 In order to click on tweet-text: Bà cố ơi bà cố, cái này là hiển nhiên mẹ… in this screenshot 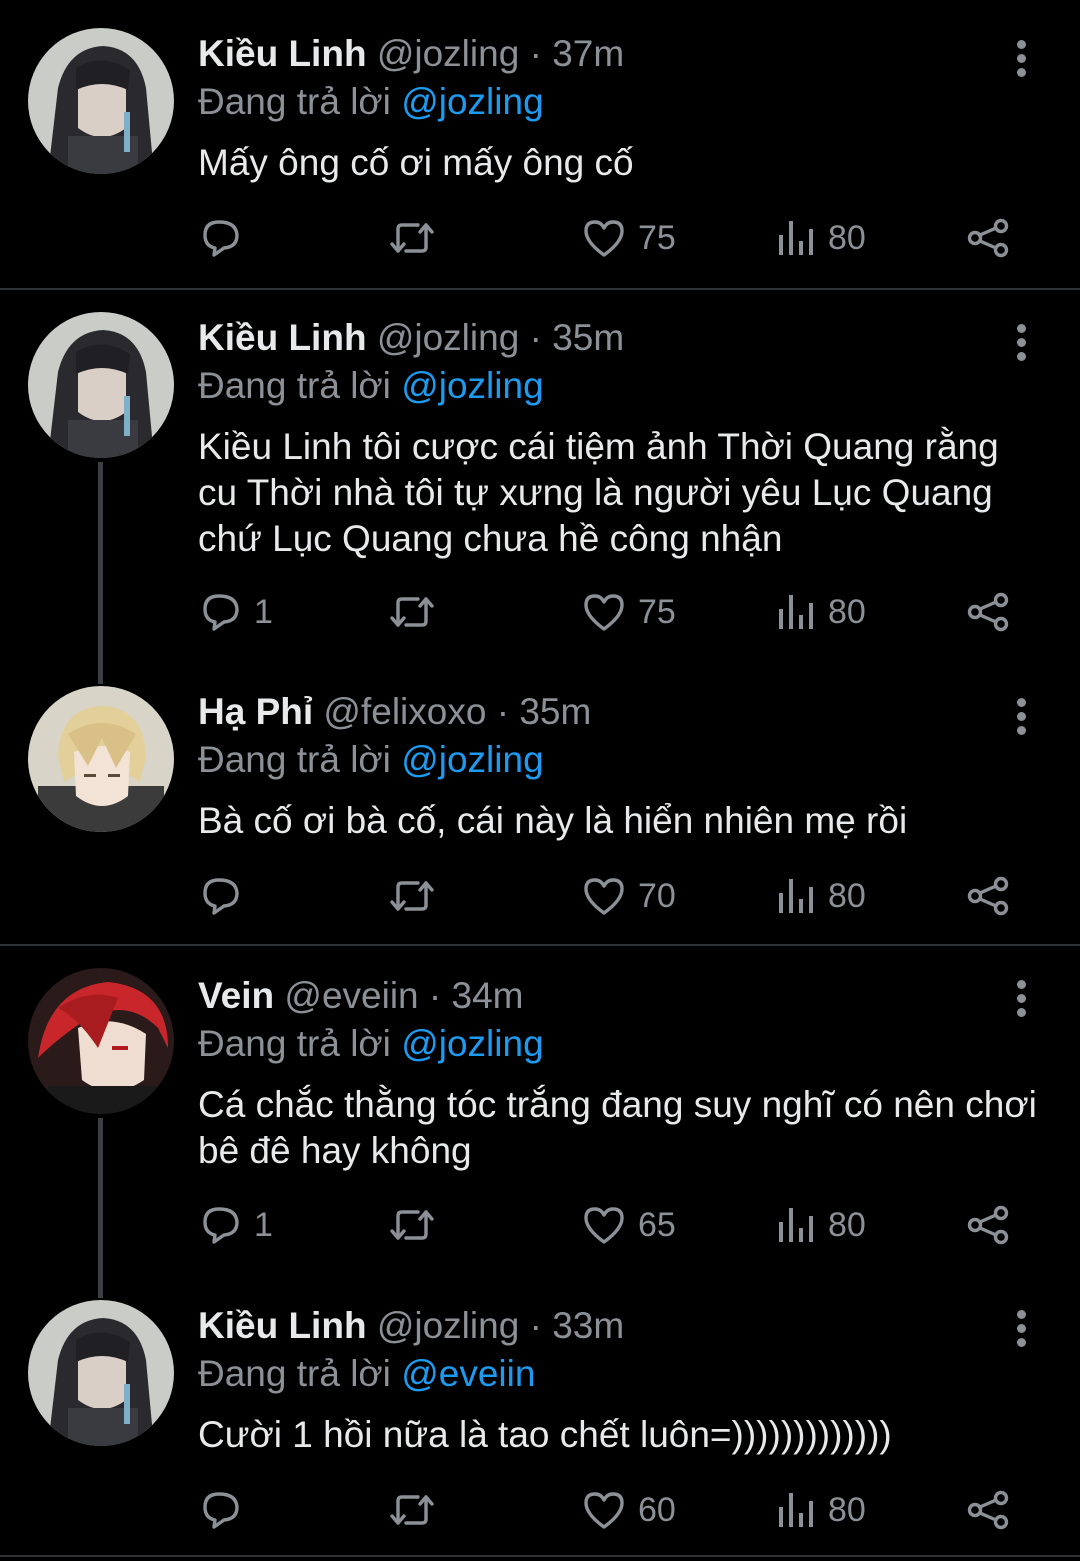, I will do `click(553, 820)`.